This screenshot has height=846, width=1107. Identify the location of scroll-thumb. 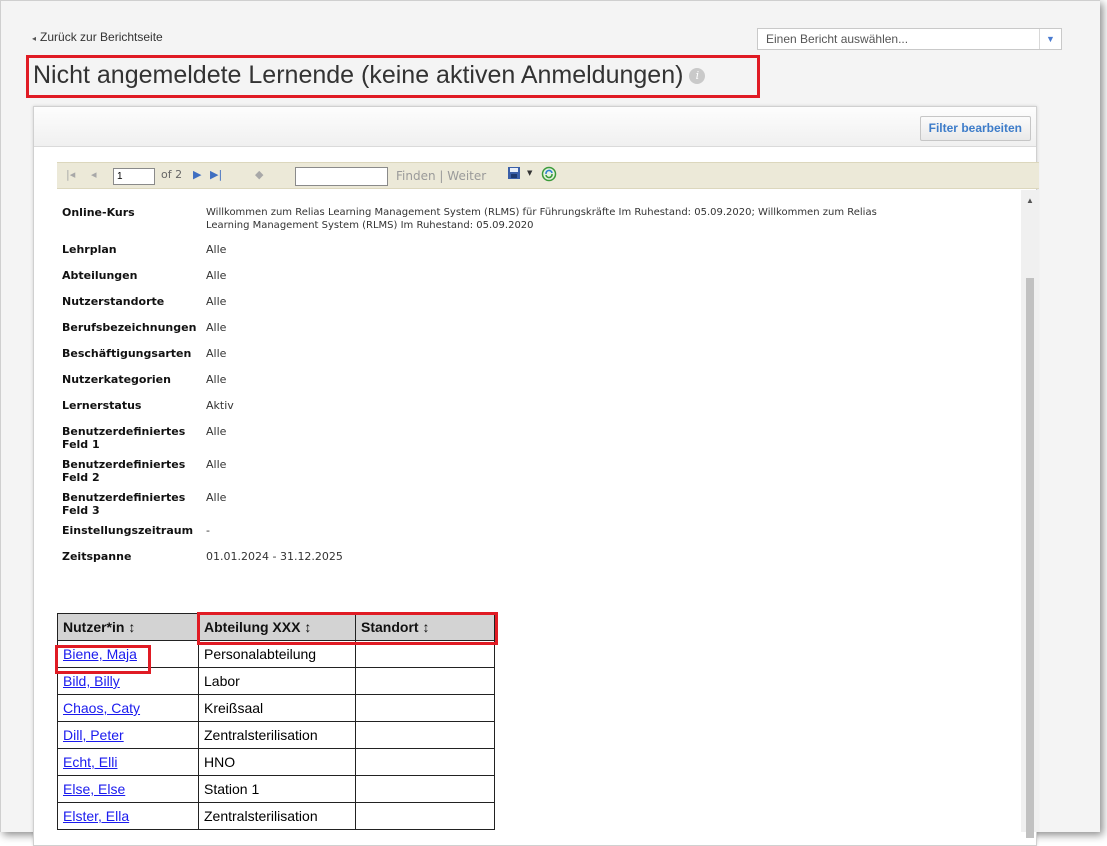
(1030, 558).